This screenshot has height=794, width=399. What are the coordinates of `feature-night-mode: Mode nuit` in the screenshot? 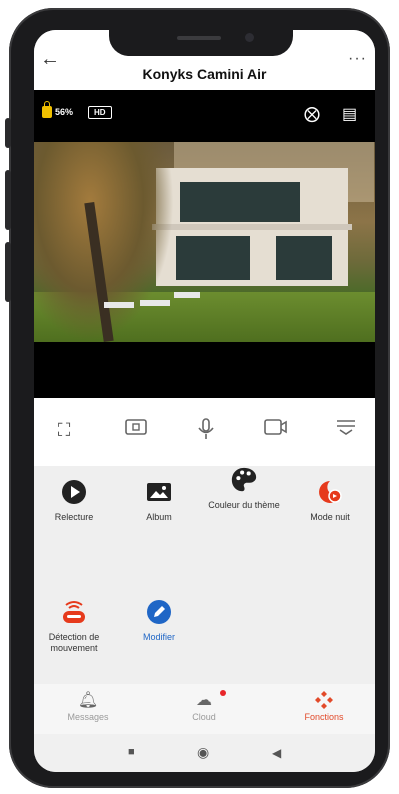 It's located at (330, 500).